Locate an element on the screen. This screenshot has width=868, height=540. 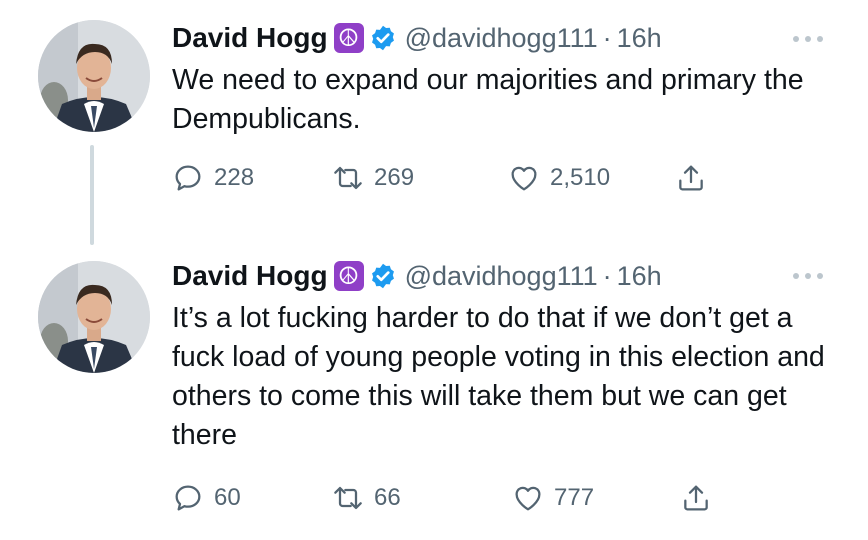
like-button: 2,510 is located at coordinates (559, 178).